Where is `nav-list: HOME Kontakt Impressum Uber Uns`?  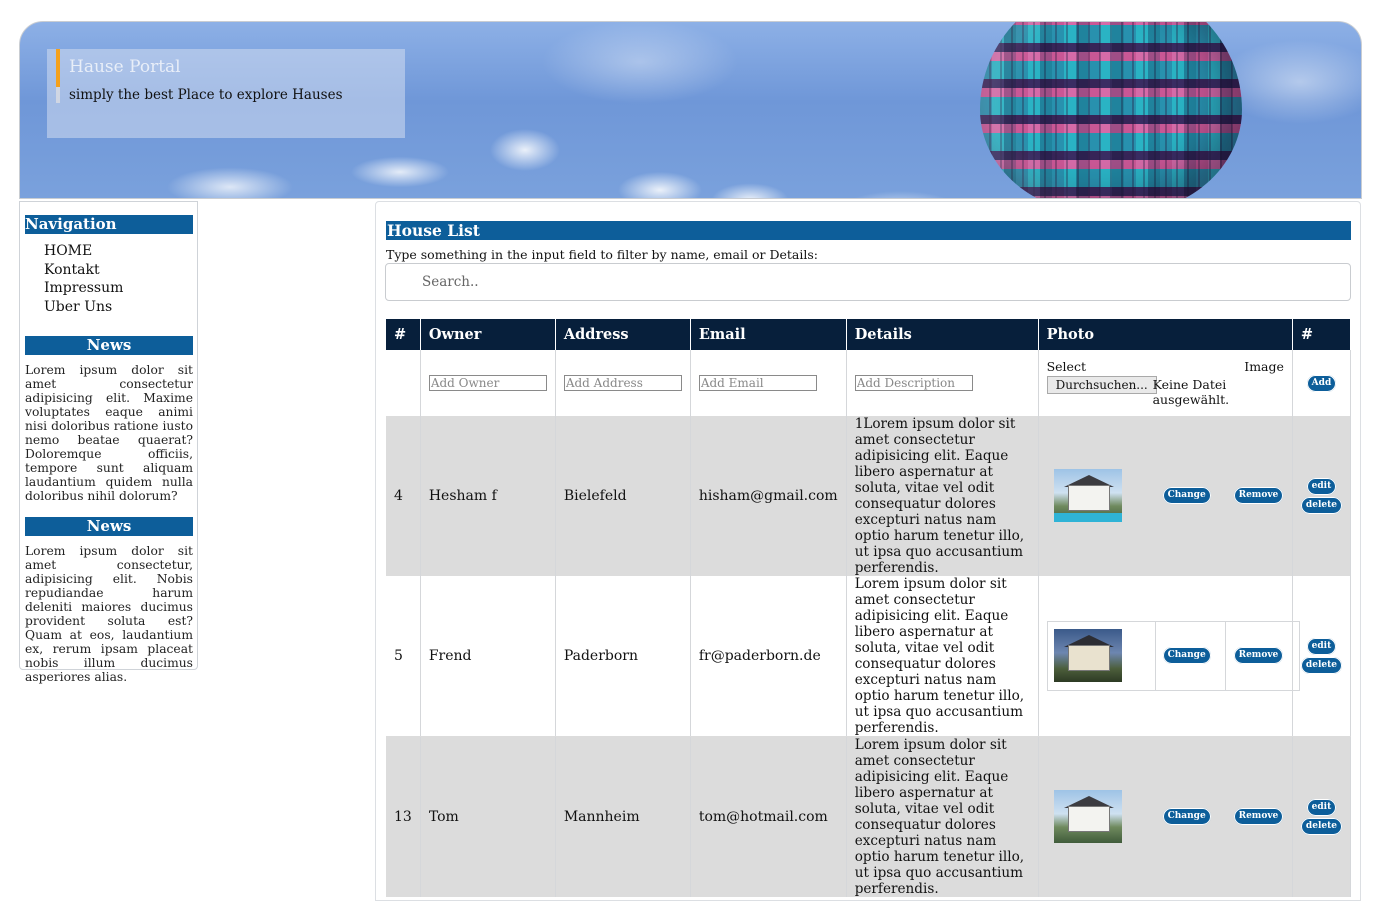
nav-list: HOME Kontakt Impressum Uber Uns is located at coordinates (83, 279).